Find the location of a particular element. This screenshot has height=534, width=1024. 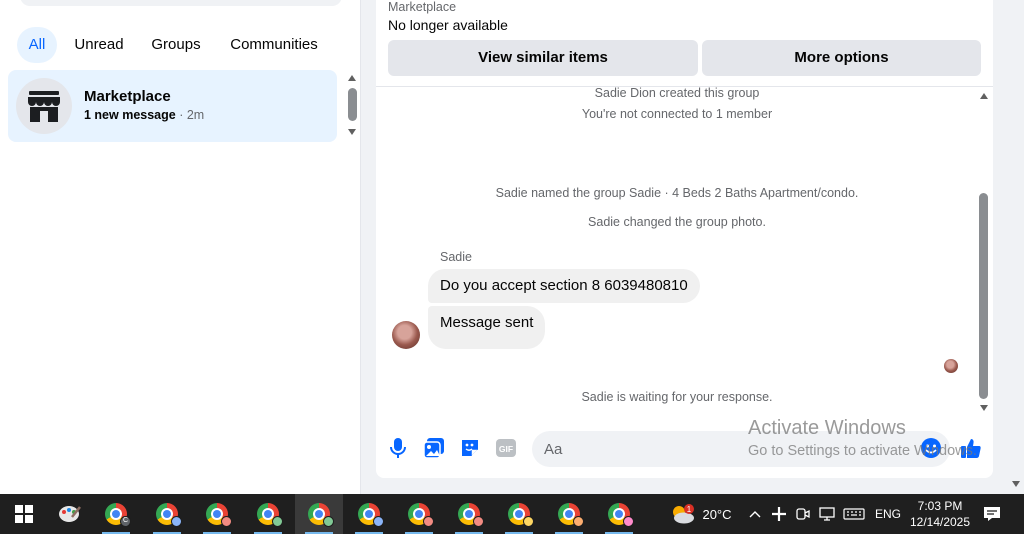

chevron-up-icon is located at coordinates (755, 514).